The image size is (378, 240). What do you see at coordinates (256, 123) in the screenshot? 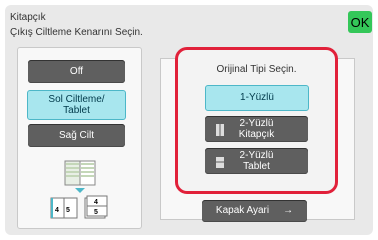
I see `two-sided-booklet-line1: 2-Yüzlü` at bounding box center [256, 123].